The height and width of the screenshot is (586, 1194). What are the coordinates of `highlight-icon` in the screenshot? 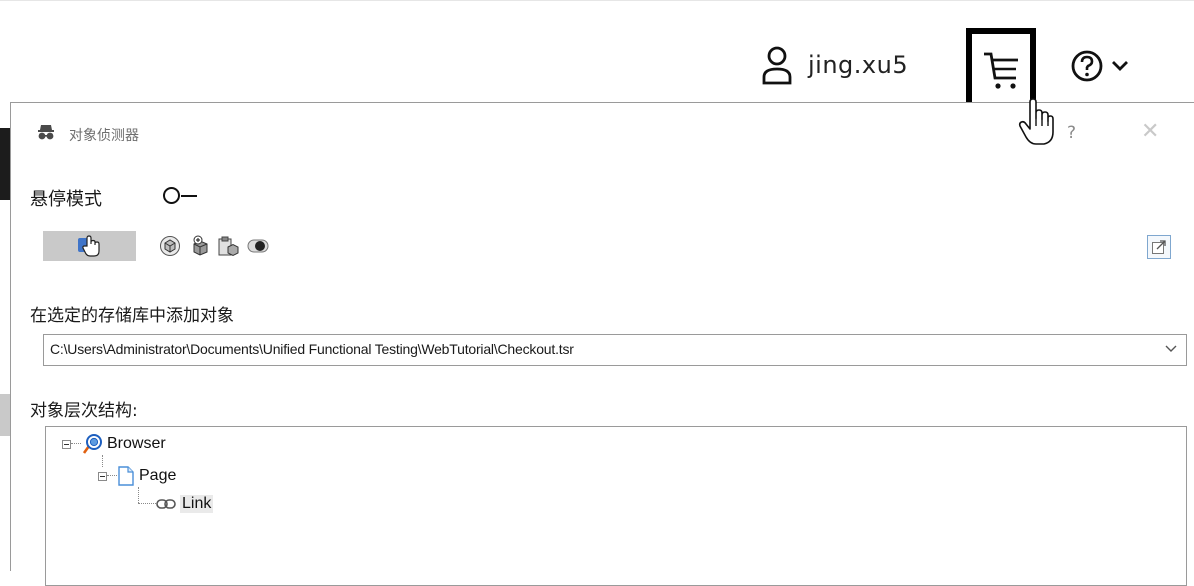 It's located at (258, 246).